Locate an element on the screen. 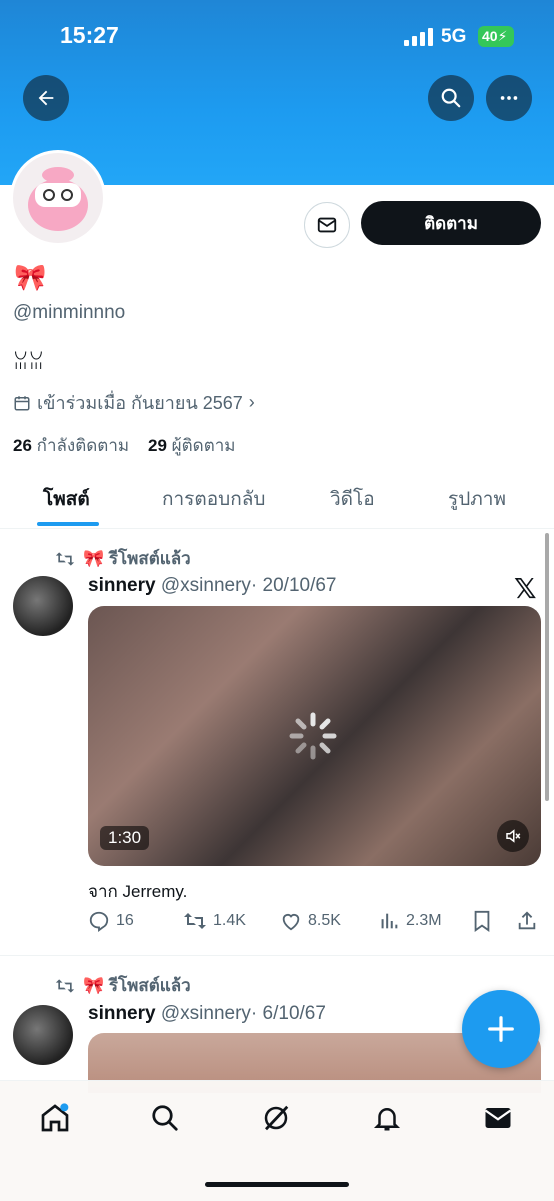  post-header: sinnery @xsinnery· 6/10/67 is located at coordinates (207, 1014).